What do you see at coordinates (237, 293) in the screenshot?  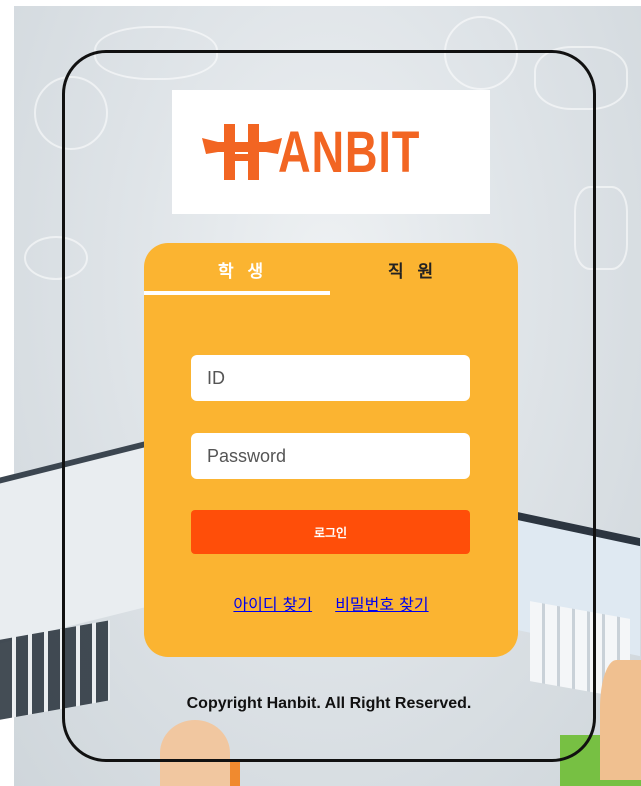 I see `active-tab-indicator` at bounding box center [237, 293].